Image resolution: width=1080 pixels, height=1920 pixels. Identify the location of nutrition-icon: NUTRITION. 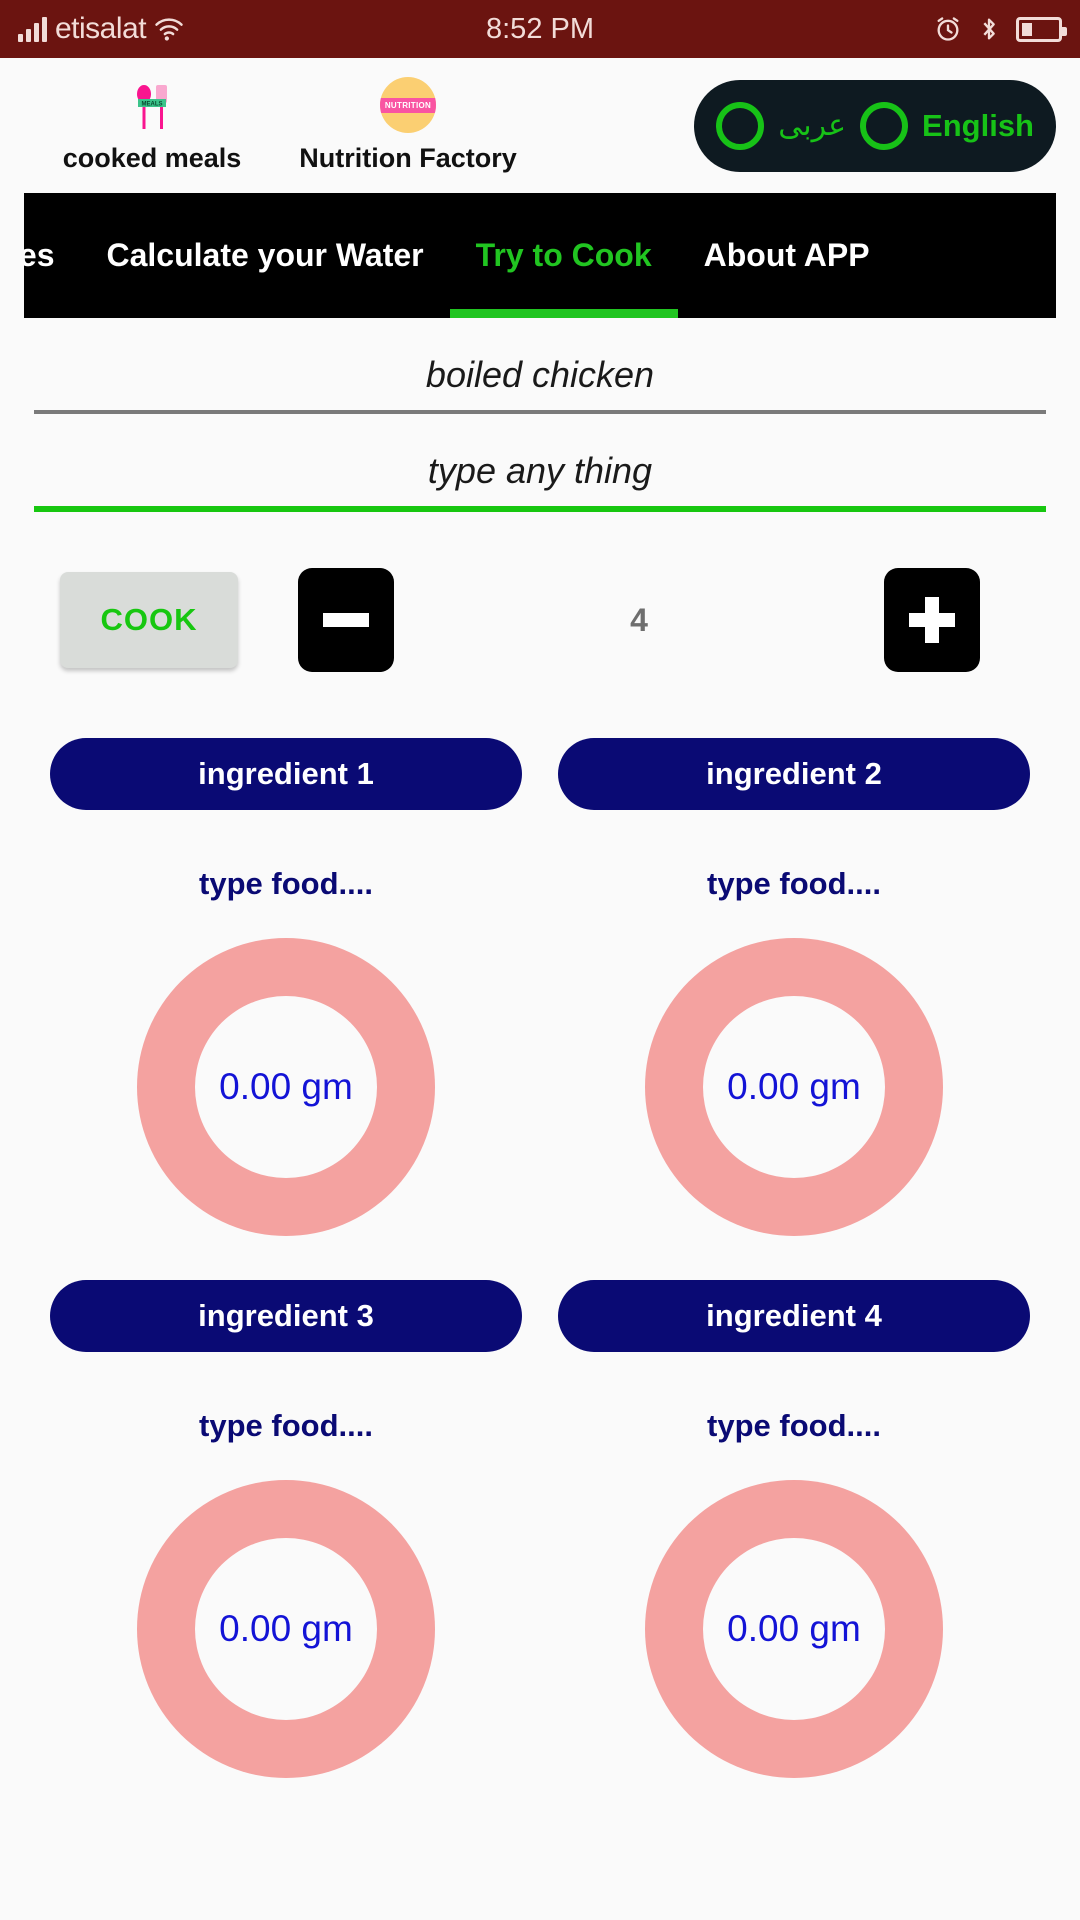
(408, 105).